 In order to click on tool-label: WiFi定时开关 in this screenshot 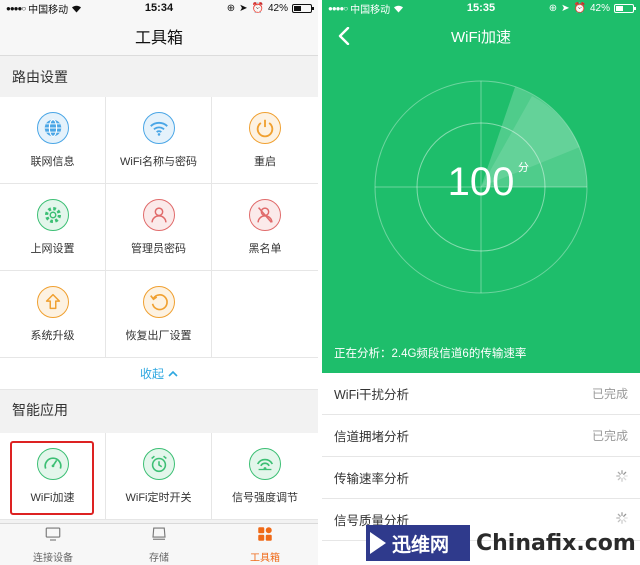, I will do `click(158, 497)`.